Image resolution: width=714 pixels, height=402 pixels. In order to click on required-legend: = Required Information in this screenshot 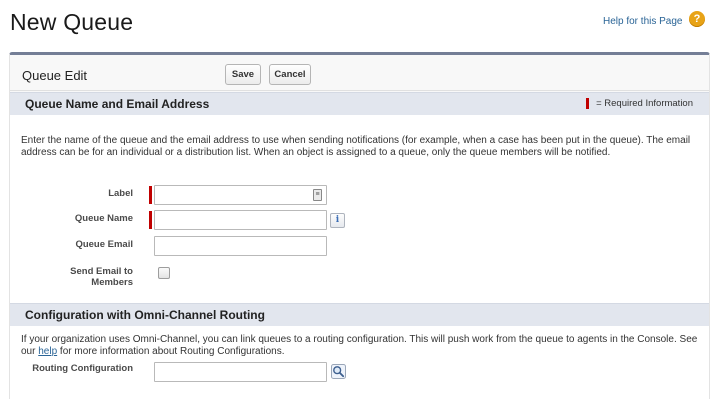, I will do `click(639, 103)`.